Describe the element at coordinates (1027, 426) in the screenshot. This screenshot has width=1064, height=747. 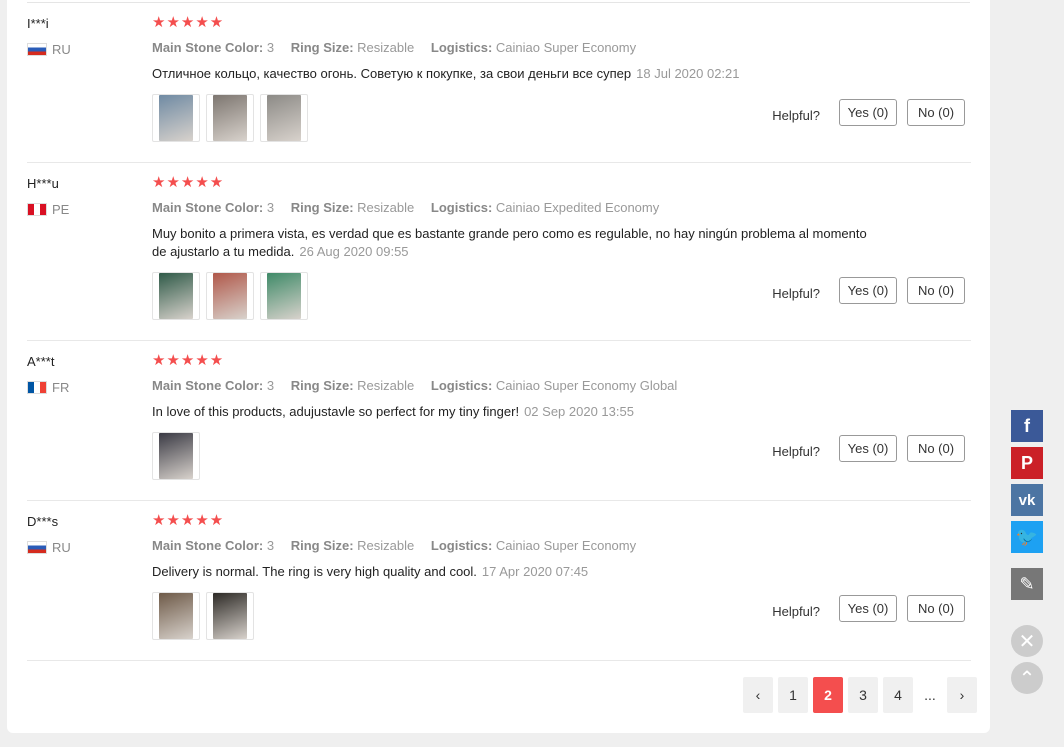
I see `facebook-icon: f` at that location.